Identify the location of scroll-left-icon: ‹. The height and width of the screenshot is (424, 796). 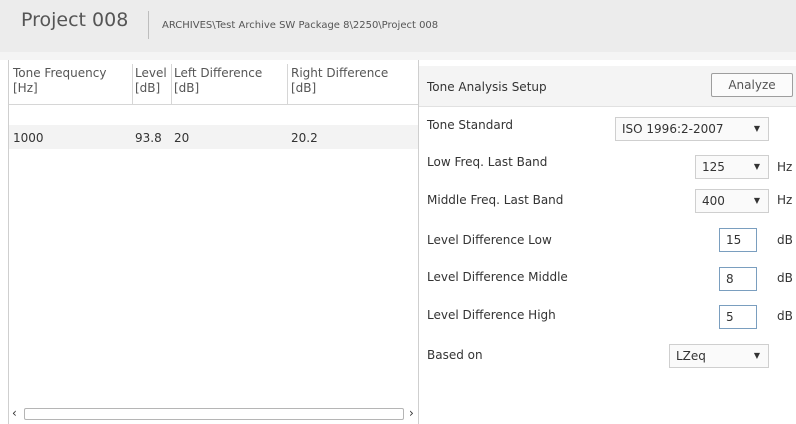
(14, 413).